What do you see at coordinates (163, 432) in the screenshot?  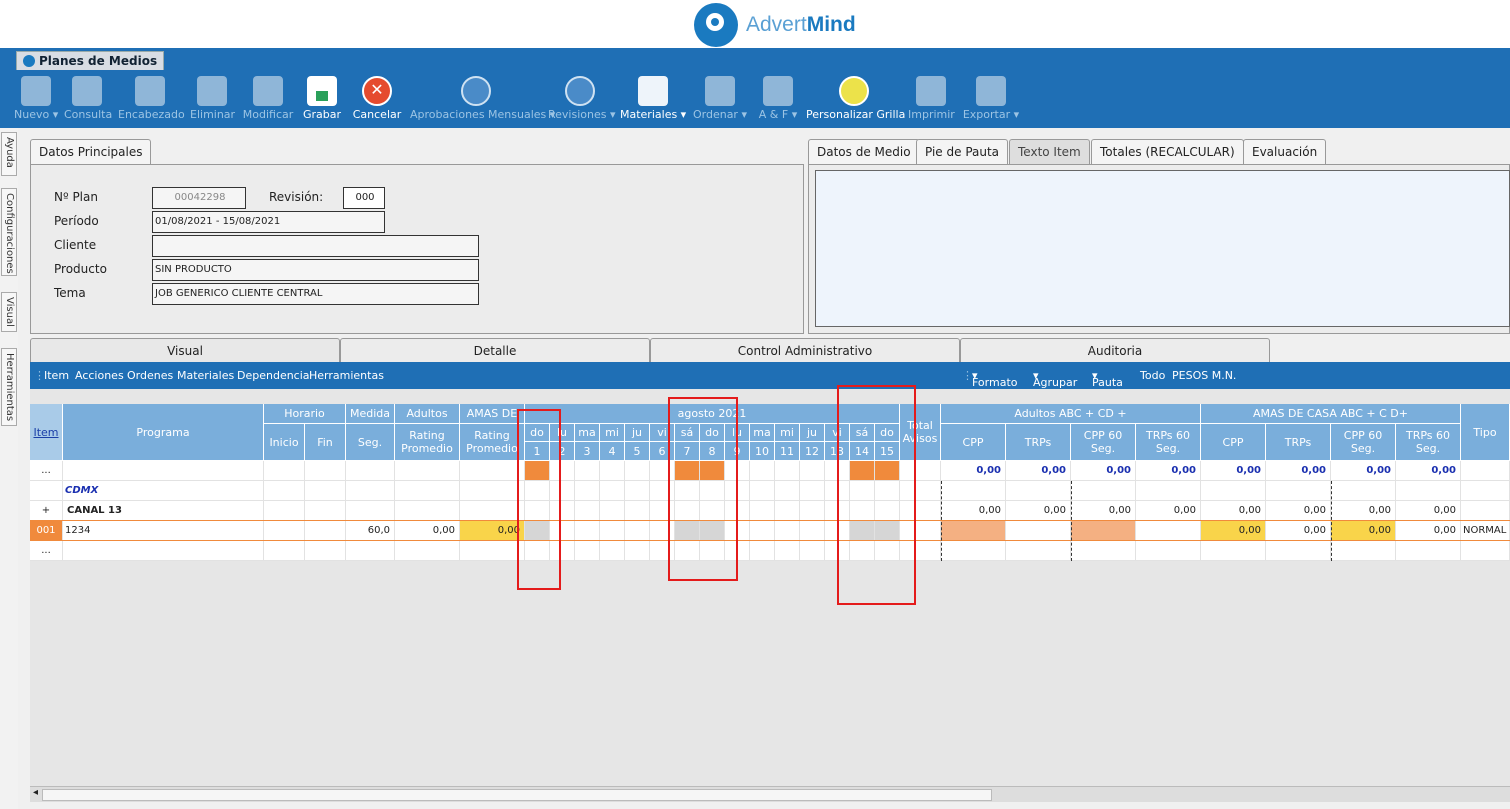 I see `header-programa: Programa` at bounding box center [163, 432].